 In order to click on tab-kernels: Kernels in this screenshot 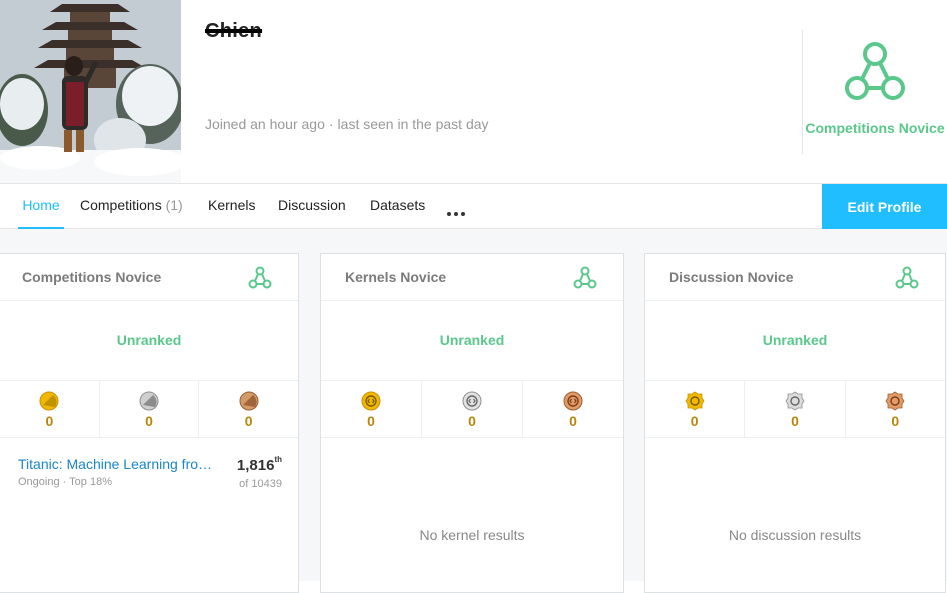, I will do `click(231, 206)`.